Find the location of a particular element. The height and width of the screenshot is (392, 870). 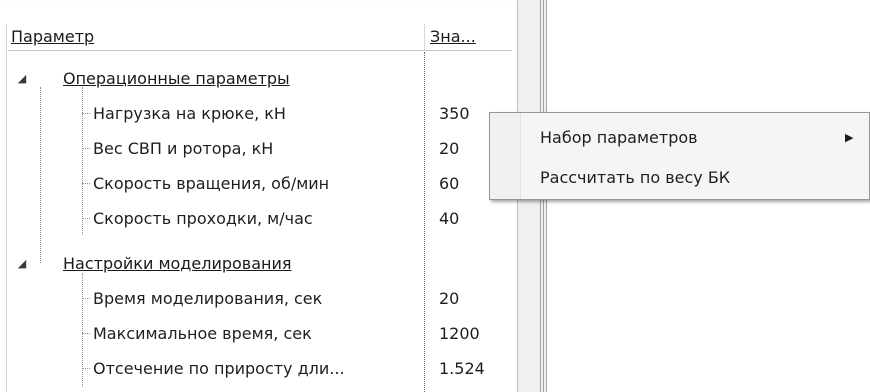

column-header-parameter: Параметр is located at coordinates (215, 37).